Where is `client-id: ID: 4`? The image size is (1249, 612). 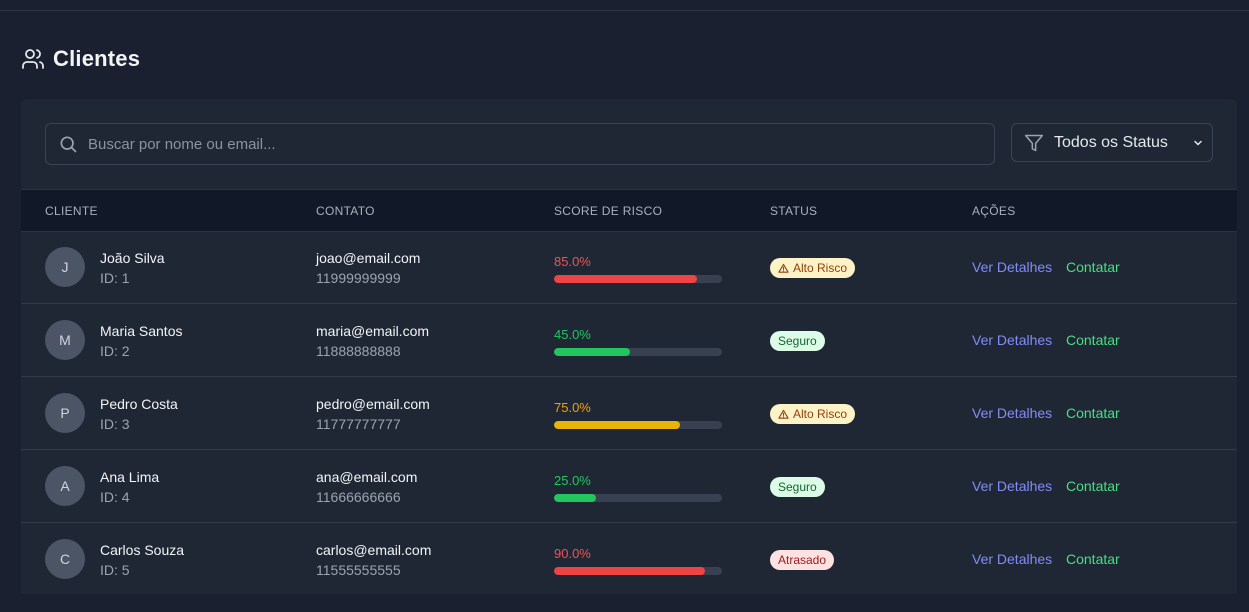
client-id: ID: 4 is located at coordinates (115, 497).